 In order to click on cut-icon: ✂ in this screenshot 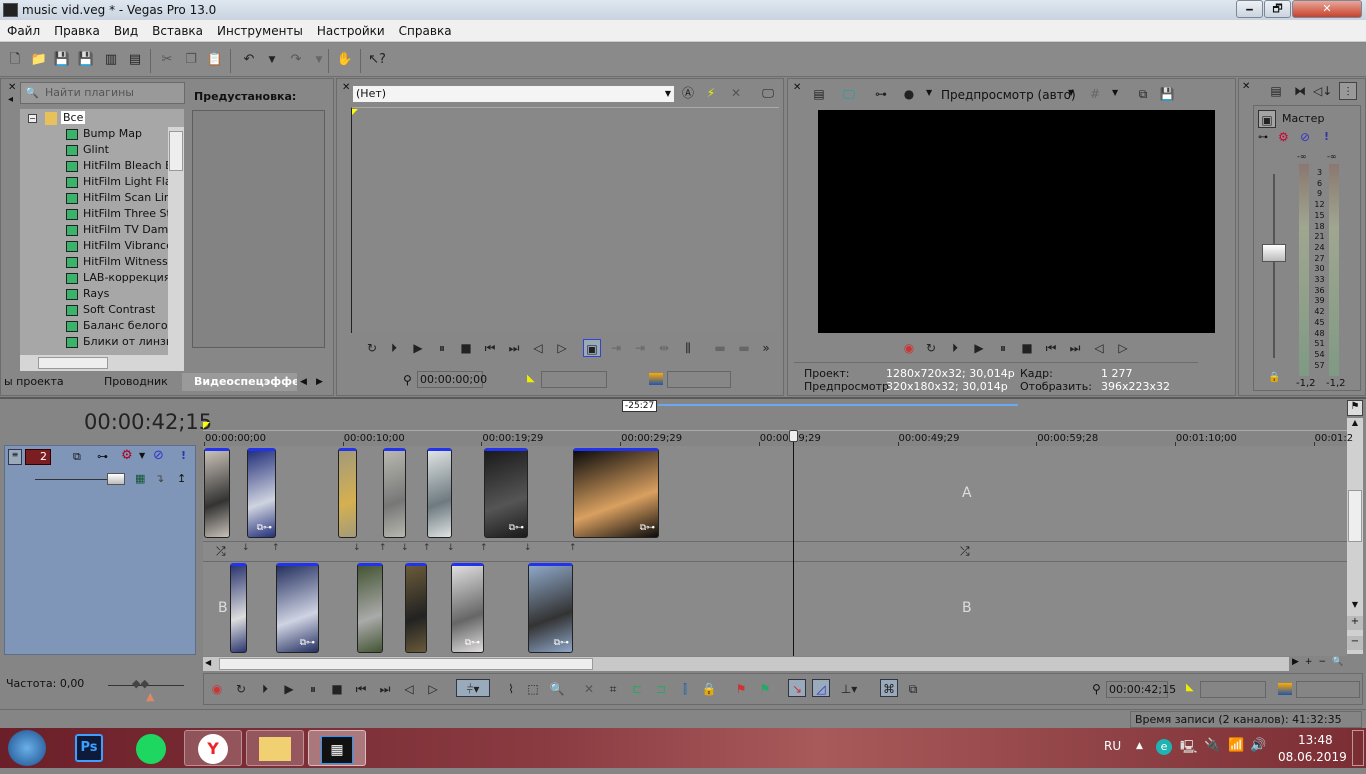, I will do `click(167, 60)`.